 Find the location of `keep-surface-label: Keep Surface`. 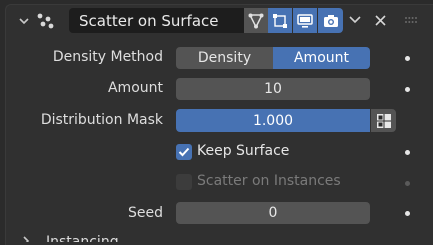

keep-surface-label: Keep Surface is located at coordinates (243, 151).